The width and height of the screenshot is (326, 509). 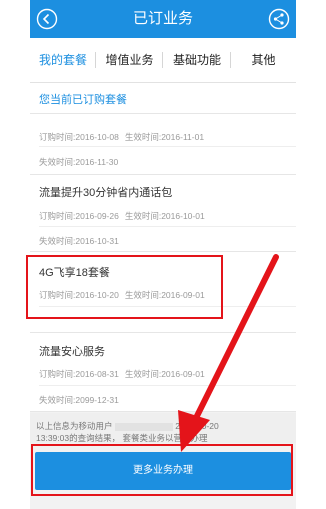 I want to click on page-title: 已订业务, so click(x=162, y=18).